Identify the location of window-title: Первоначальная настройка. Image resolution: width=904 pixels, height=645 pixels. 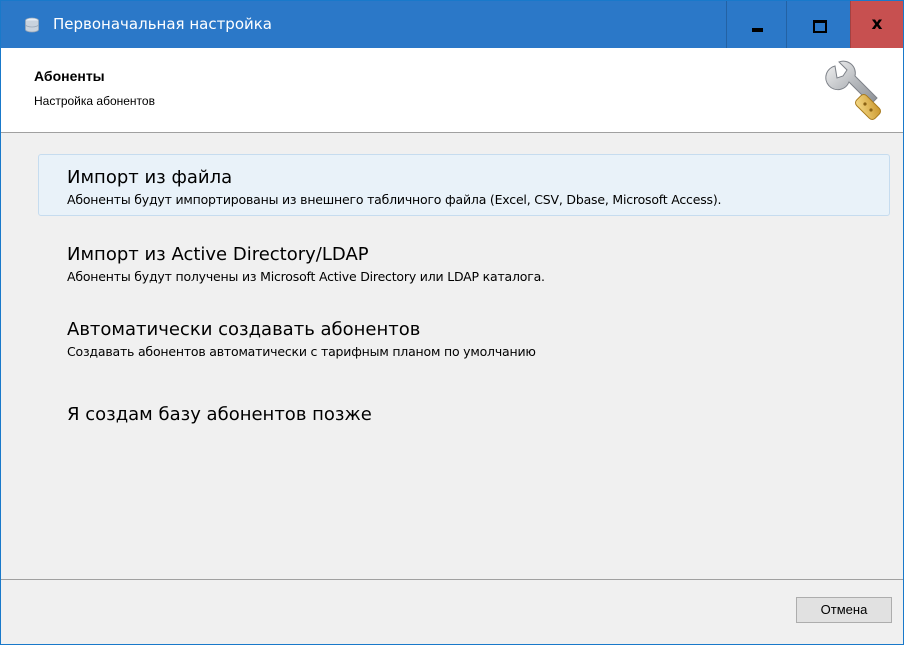
(163, 24).